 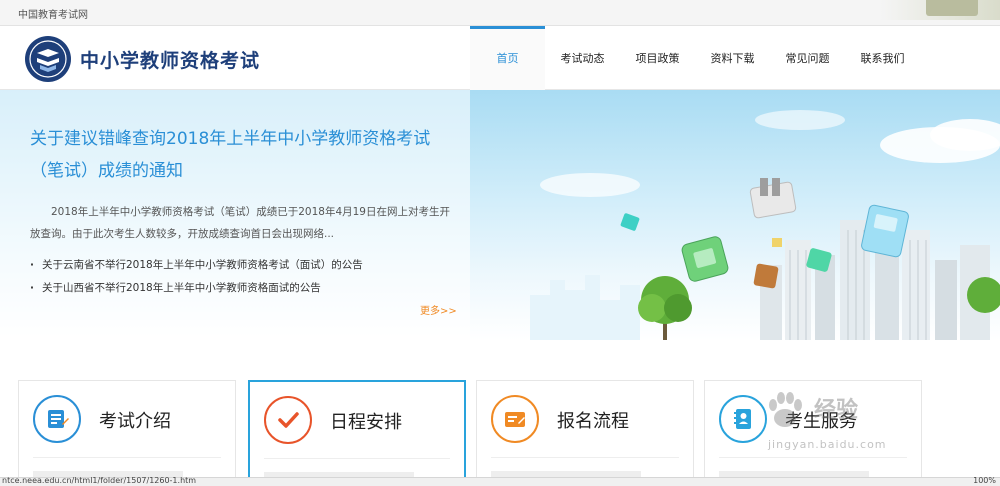 What do you see at coordinates (732, 58) in the screenshot?
I see `nav-downloads: 资料下载` at bounding box center [732, 58].